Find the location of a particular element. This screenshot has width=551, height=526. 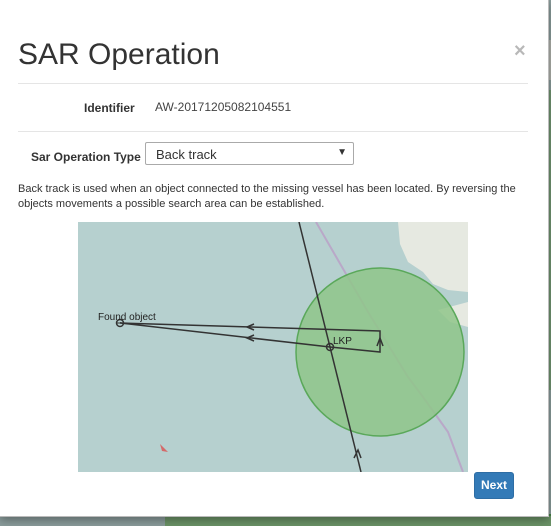

form-divider is located at coordinates (273, 131).